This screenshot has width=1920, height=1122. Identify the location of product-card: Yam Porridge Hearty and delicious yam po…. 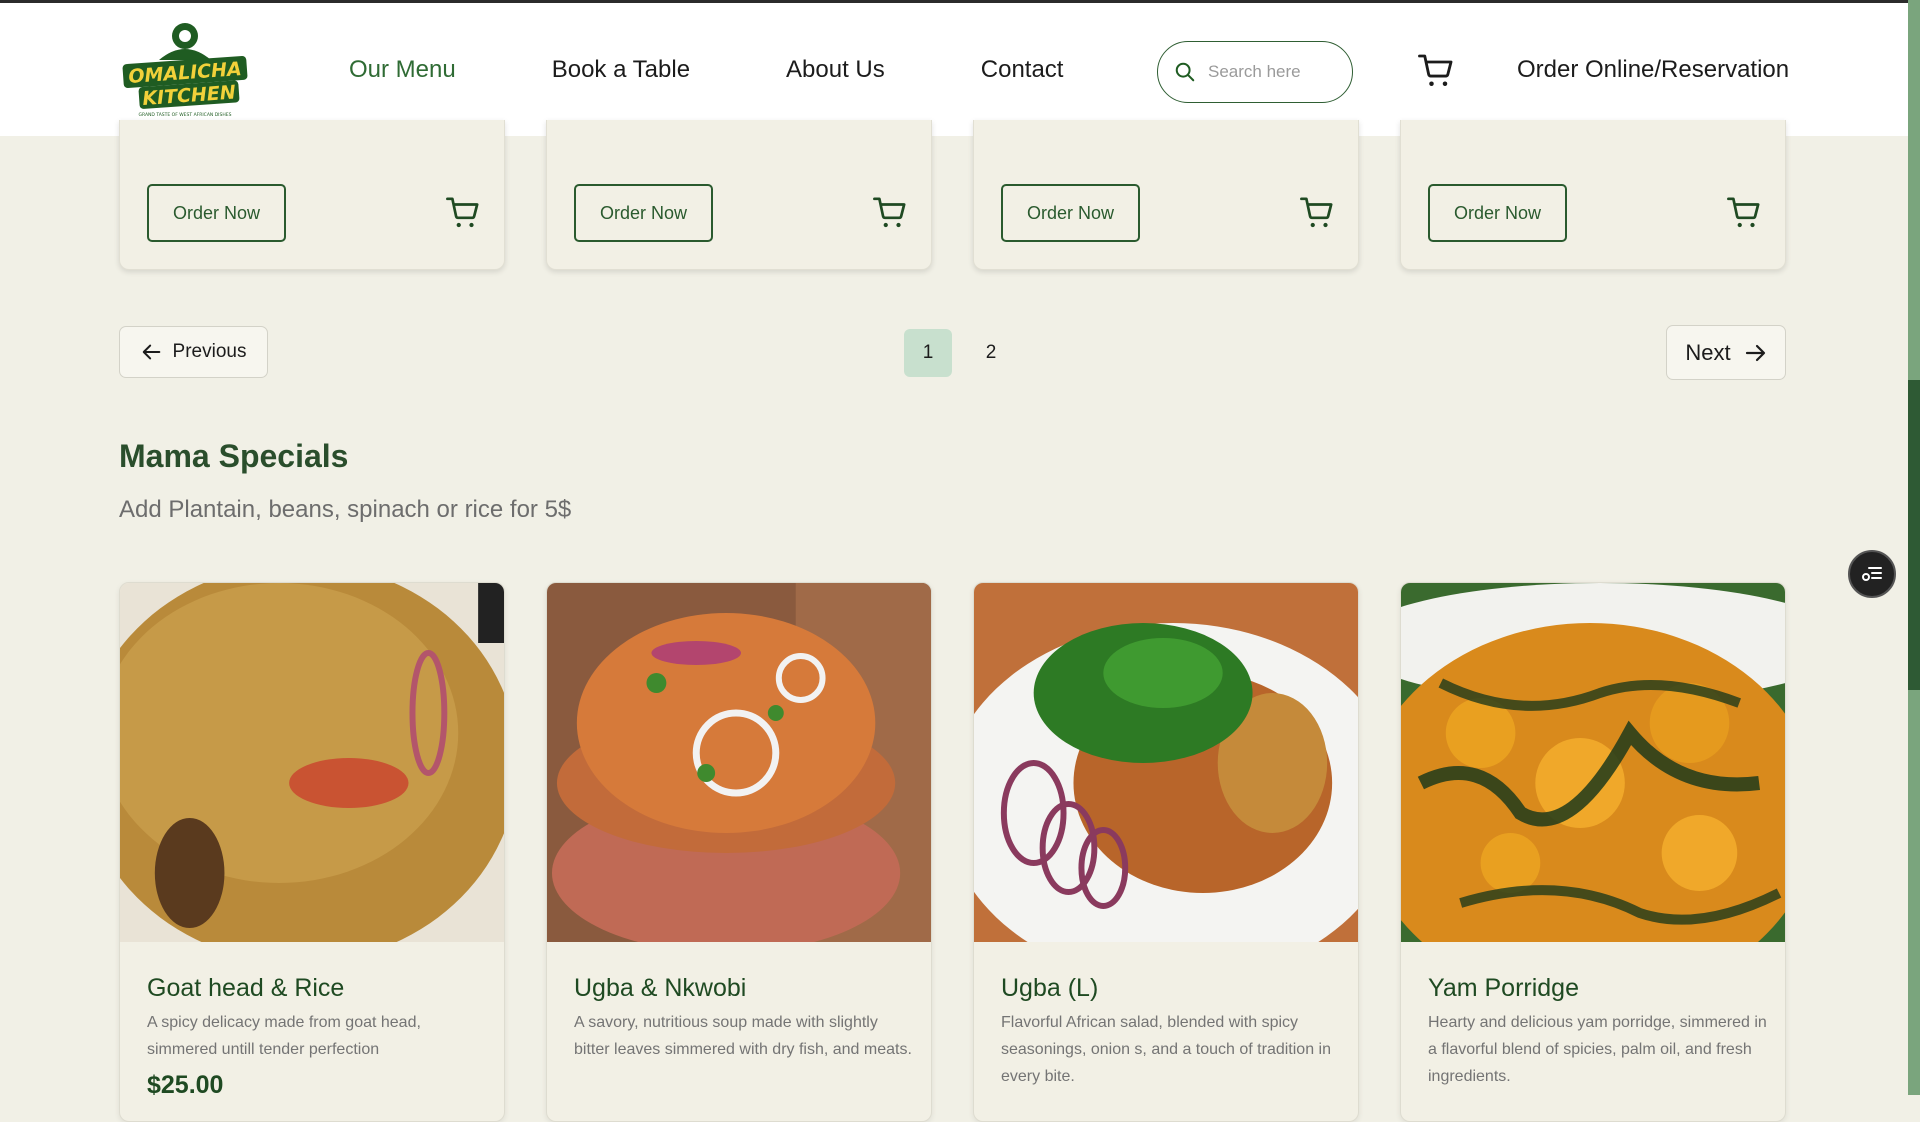
(1593, 852).